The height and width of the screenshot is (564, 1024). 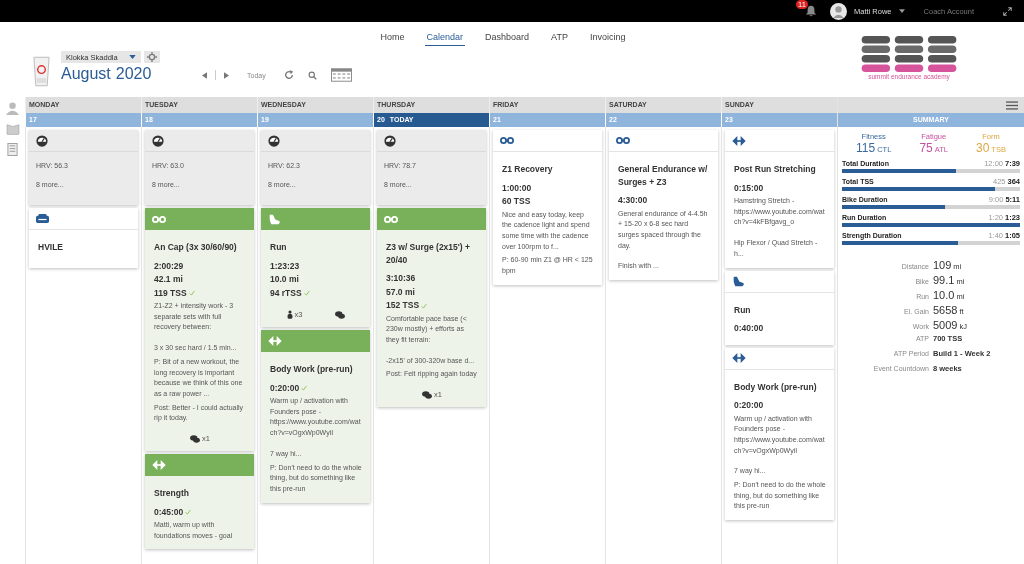 What do you see at coordinates (169, 266) in the screenshot?
I see `workout-stat: 2:00:29` at bounding box center [169, 266].